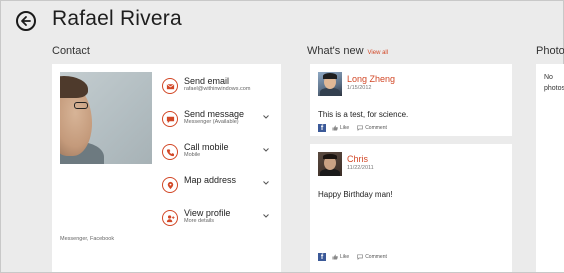 Image resolution: width=564 pixels, height=273 pixels. I want to click on view-profile-action: View profile More details, so click(218, 224).